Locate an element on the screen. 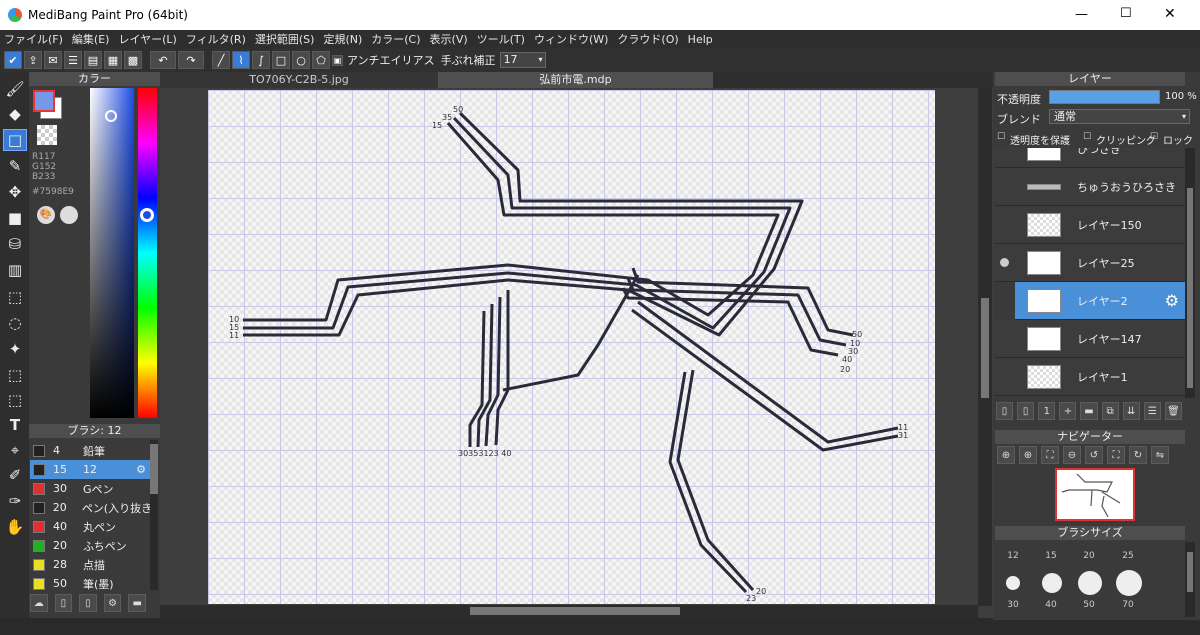 The width and height of the screenshot is (1200, 635). select-pen-tool-icon: ⬚ is located at coordinates (15, 375).